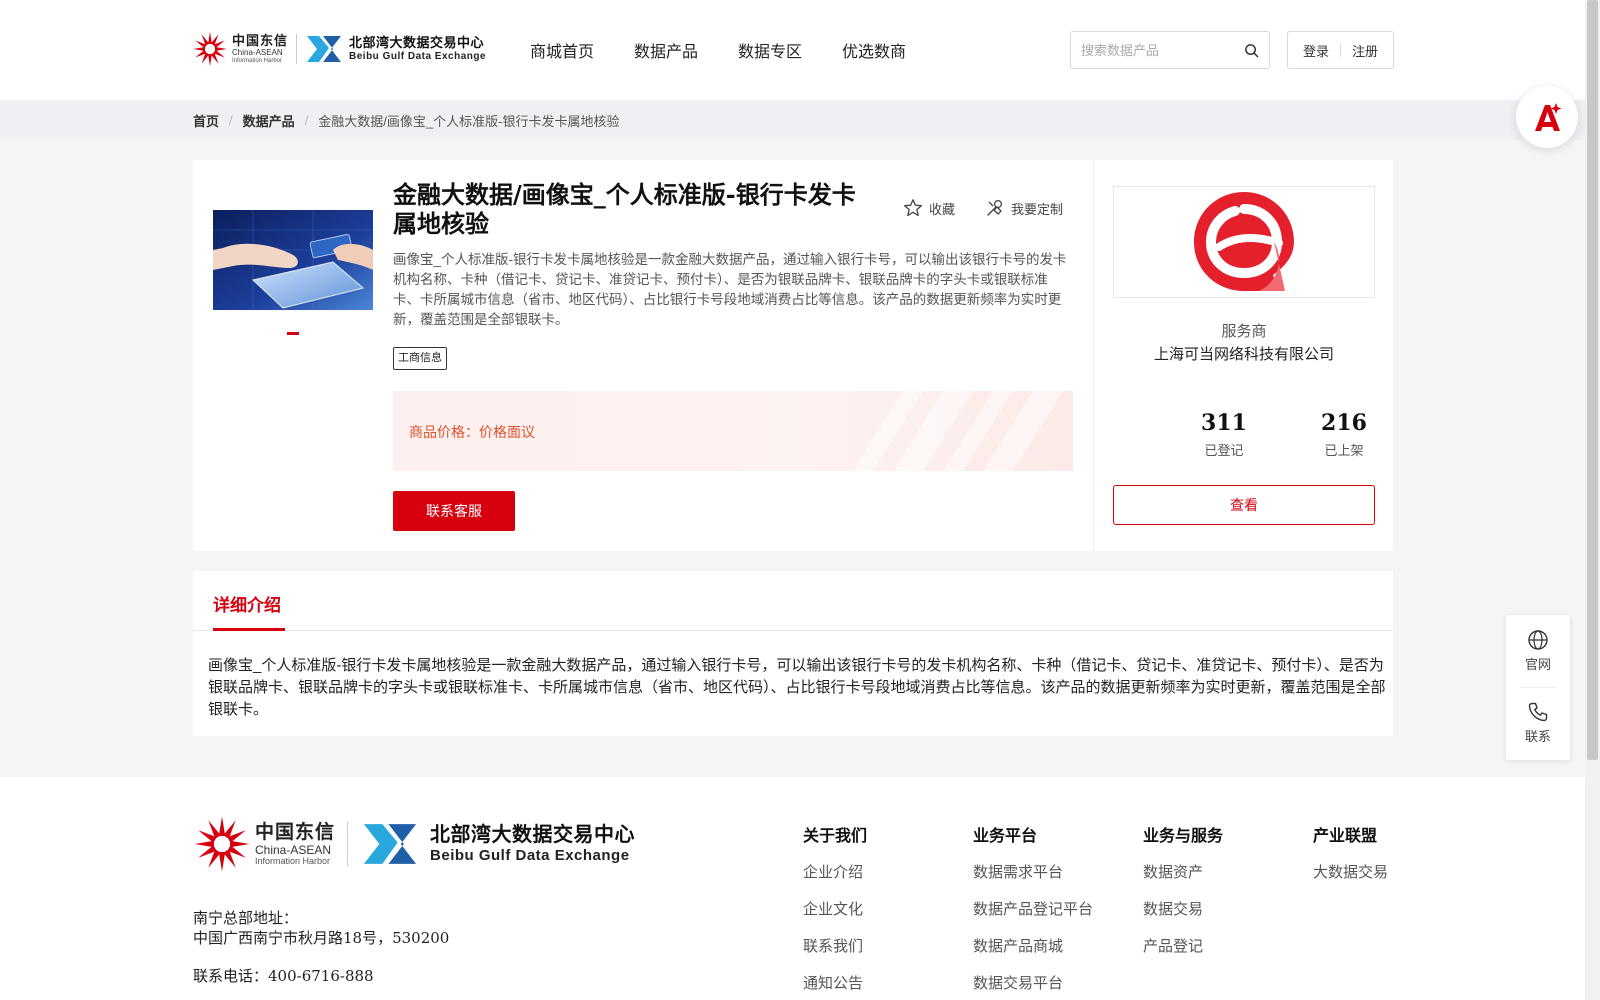 The width and height of the screenshot is (1600, 1000). I want to click on footer-ct-en2: Information Harbor, so click(293, 860).